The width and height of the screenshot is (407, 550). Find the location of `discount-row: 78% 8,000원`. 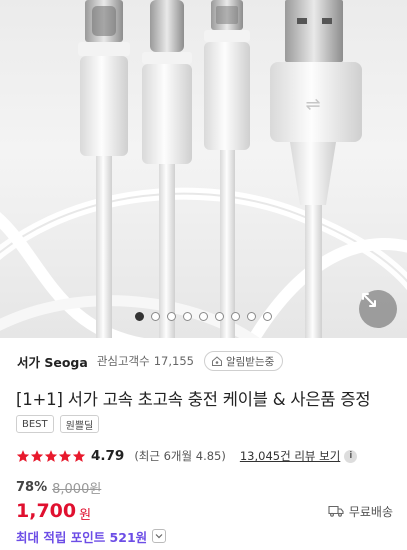

discount-row: 78% 8,000원 is located at coordinates (58, 487).